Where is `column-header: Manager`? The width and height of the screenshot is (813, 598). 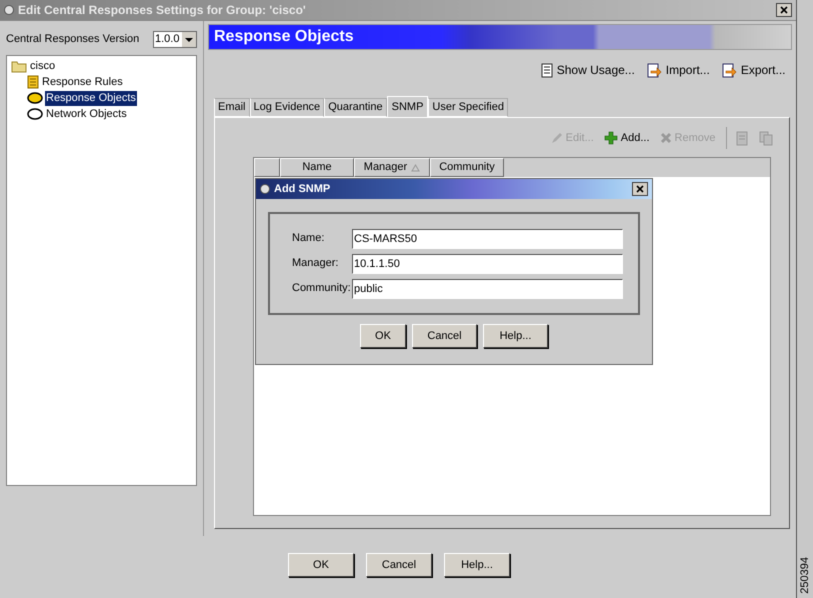 column-header: Manager is located at coordinates (392, 167).